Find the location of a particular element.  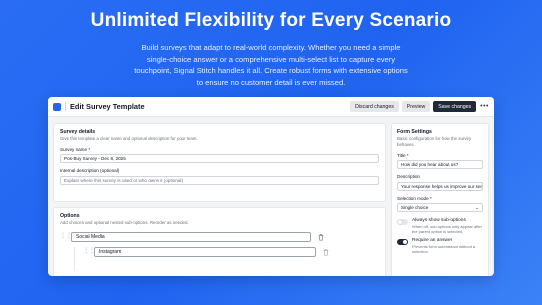

field-label: Selection mode * is located at coordinates (414, 198).